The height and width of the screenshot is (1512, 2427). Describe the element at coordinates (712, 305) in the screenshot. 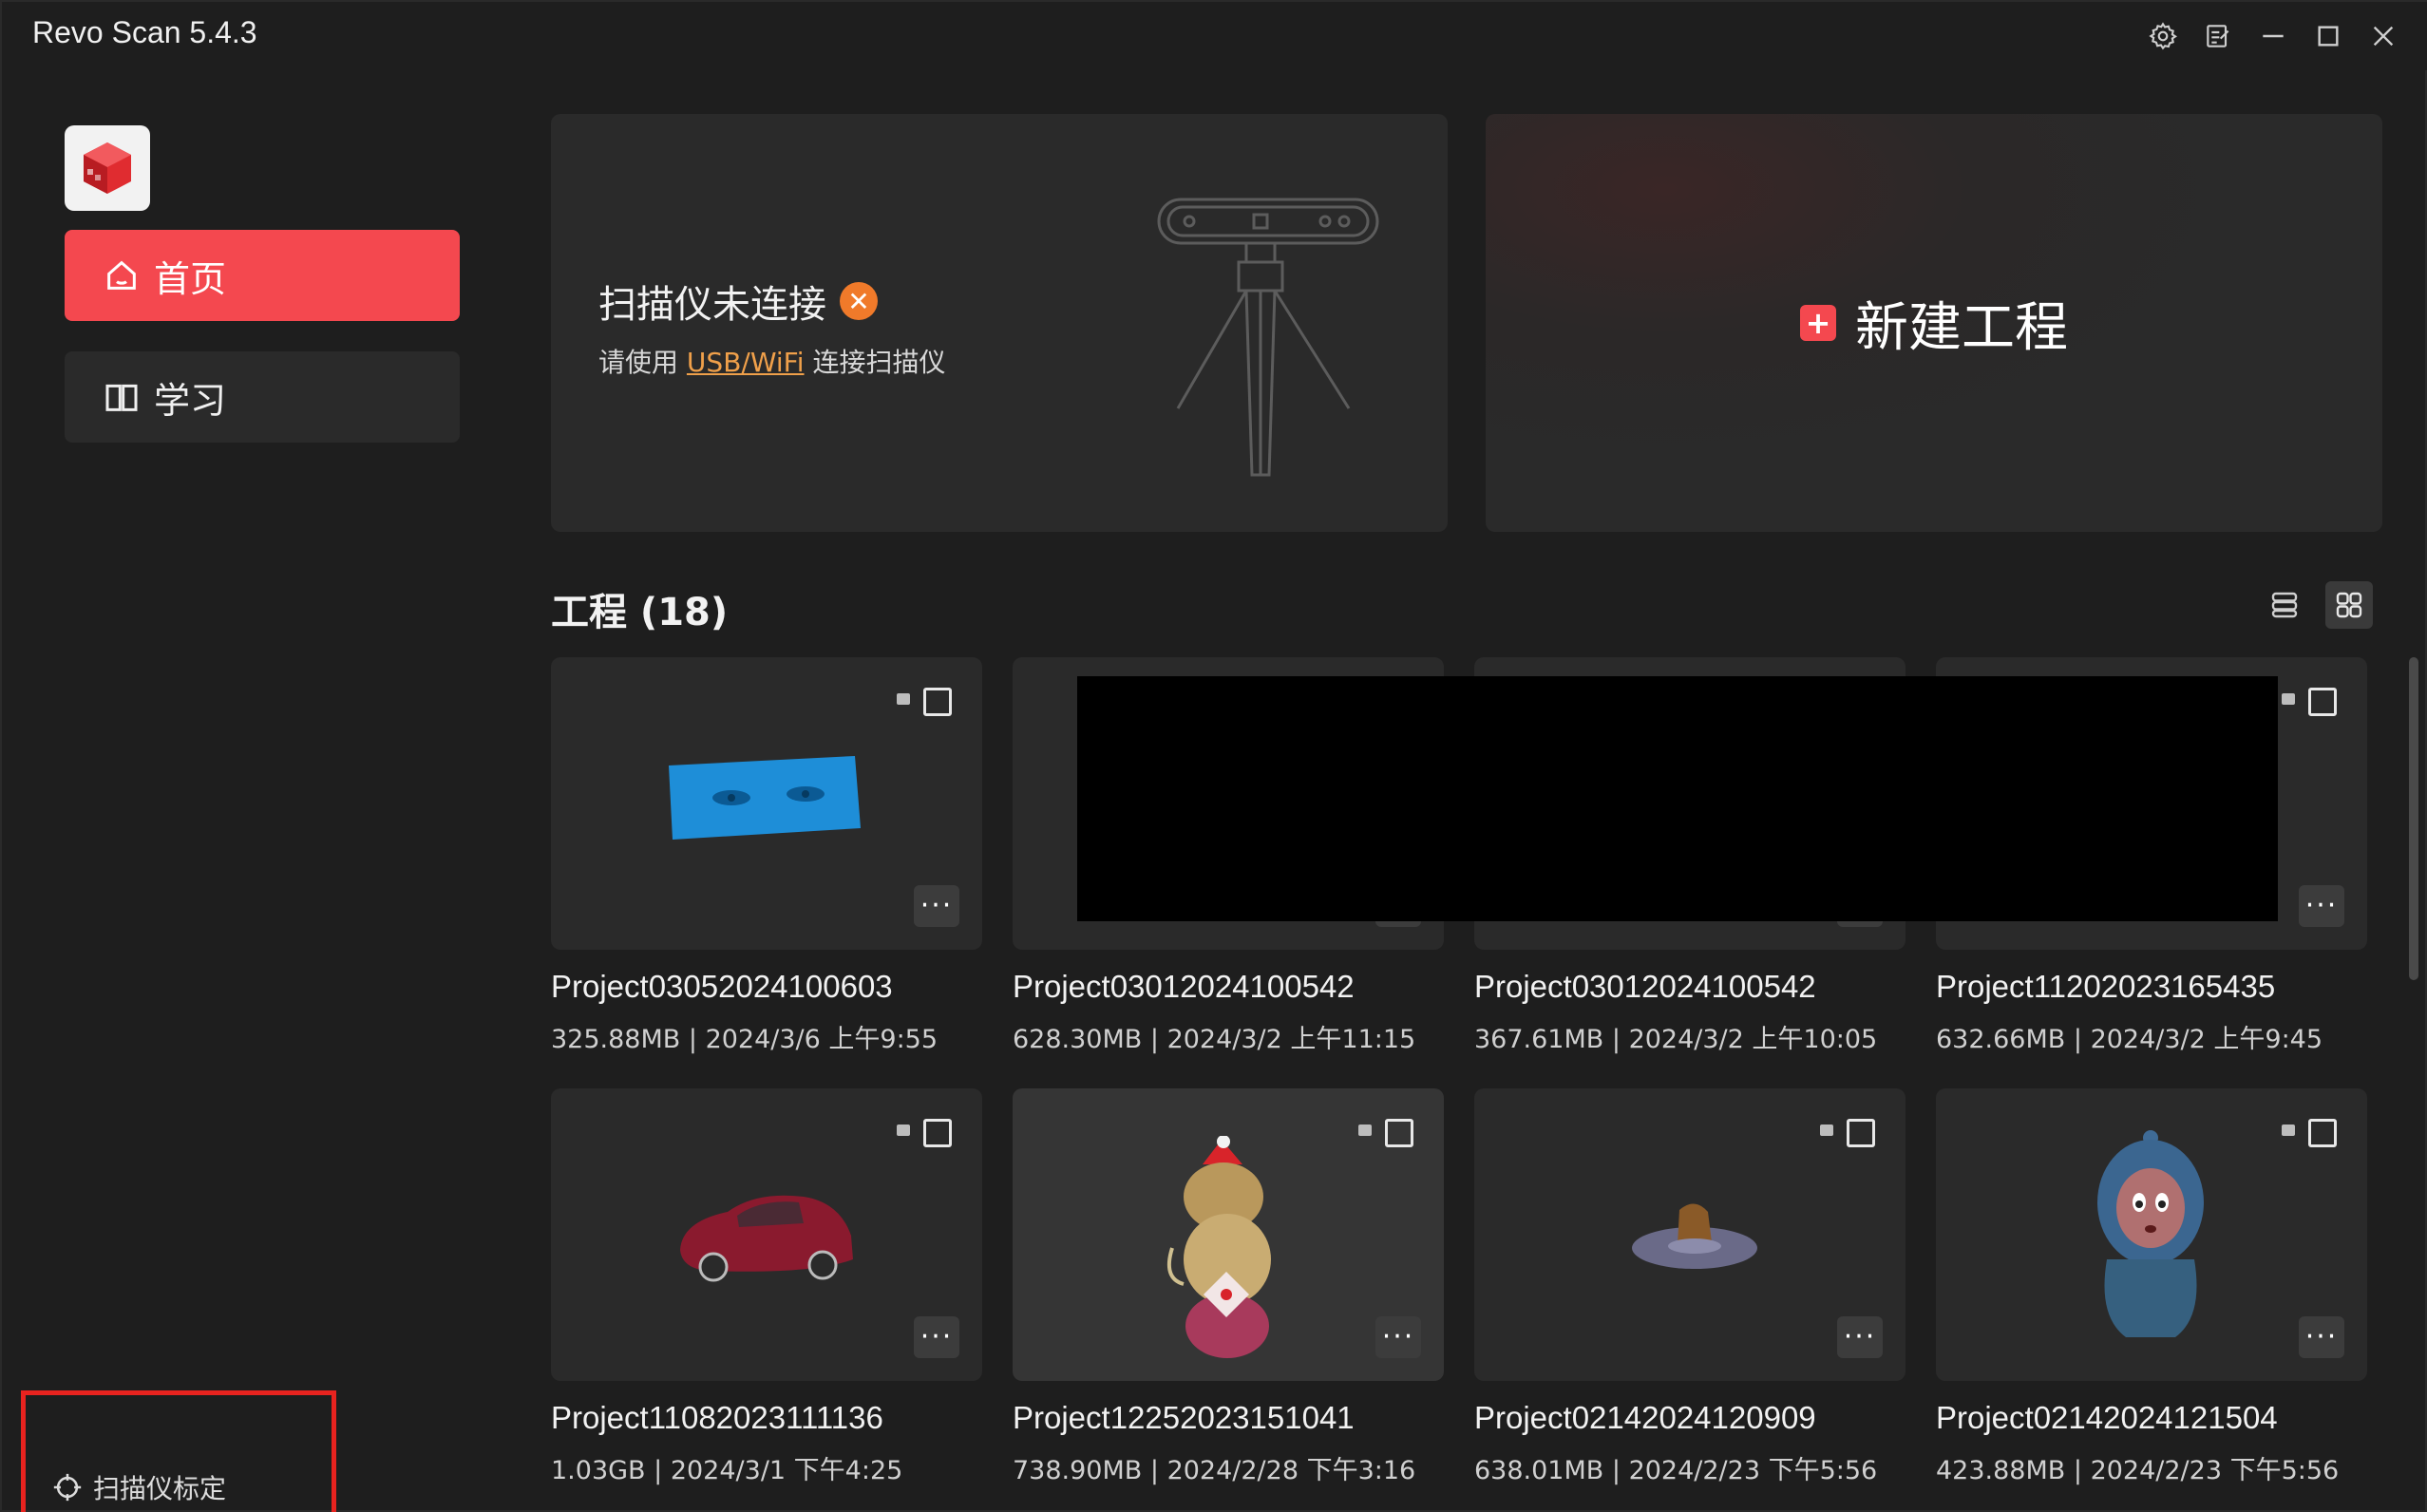

I see `scanner-status-title: 扫描仪未连接` at that location.